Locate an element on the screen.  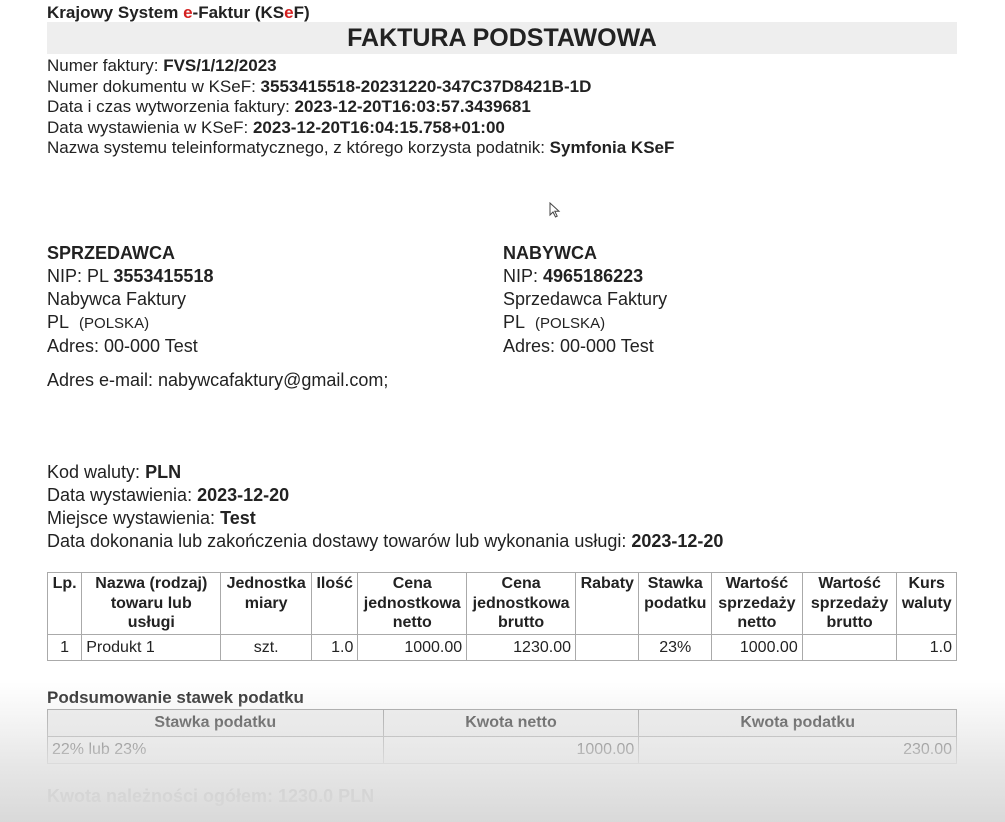
seller-country: PL (POLSKA) is located at coordinates (98, 322).